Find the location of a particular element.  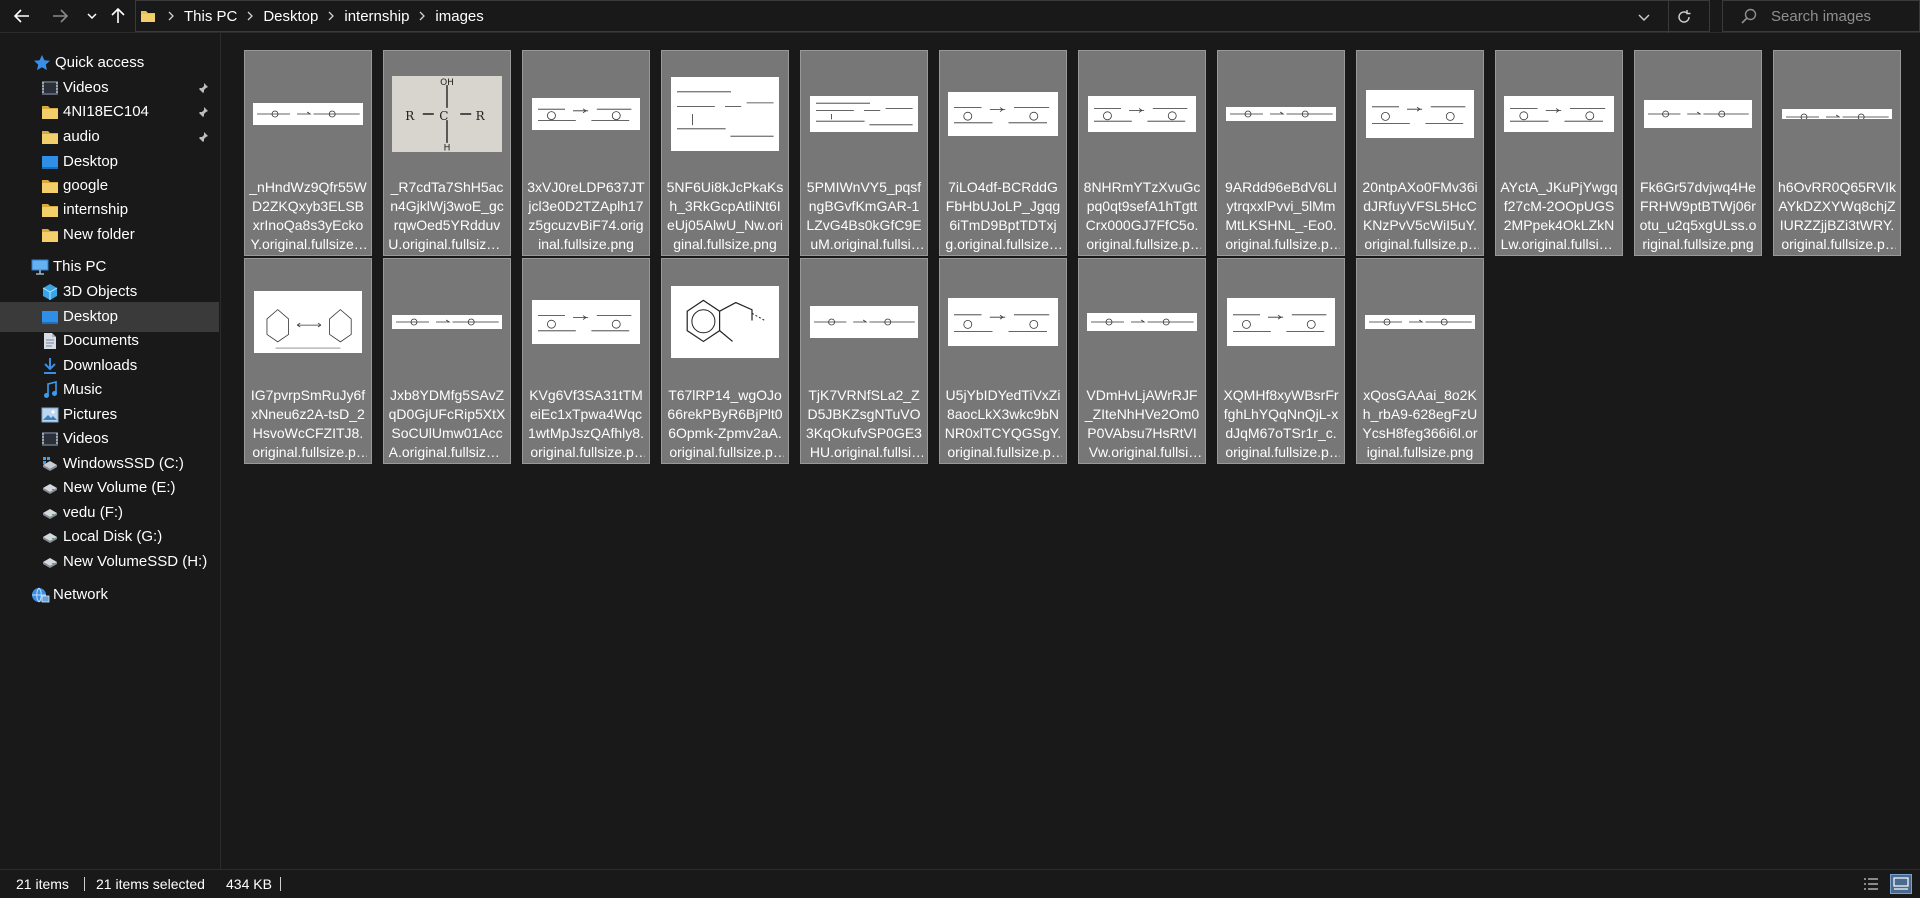

refresh-button is located at coordinates (1683, 17).